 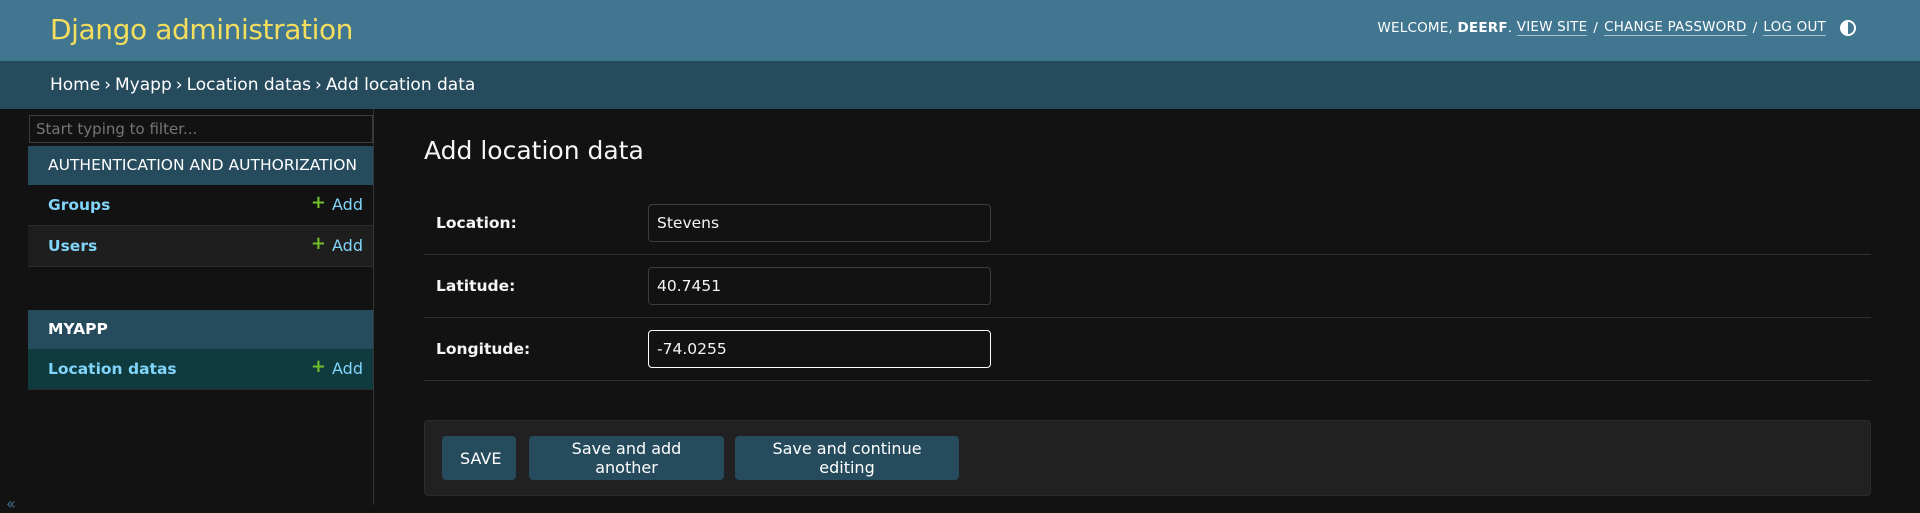 What do you see at coordinates (476, 223) in the screenshot?
I see `location-label: Location:` at bounding box center [476, 223].